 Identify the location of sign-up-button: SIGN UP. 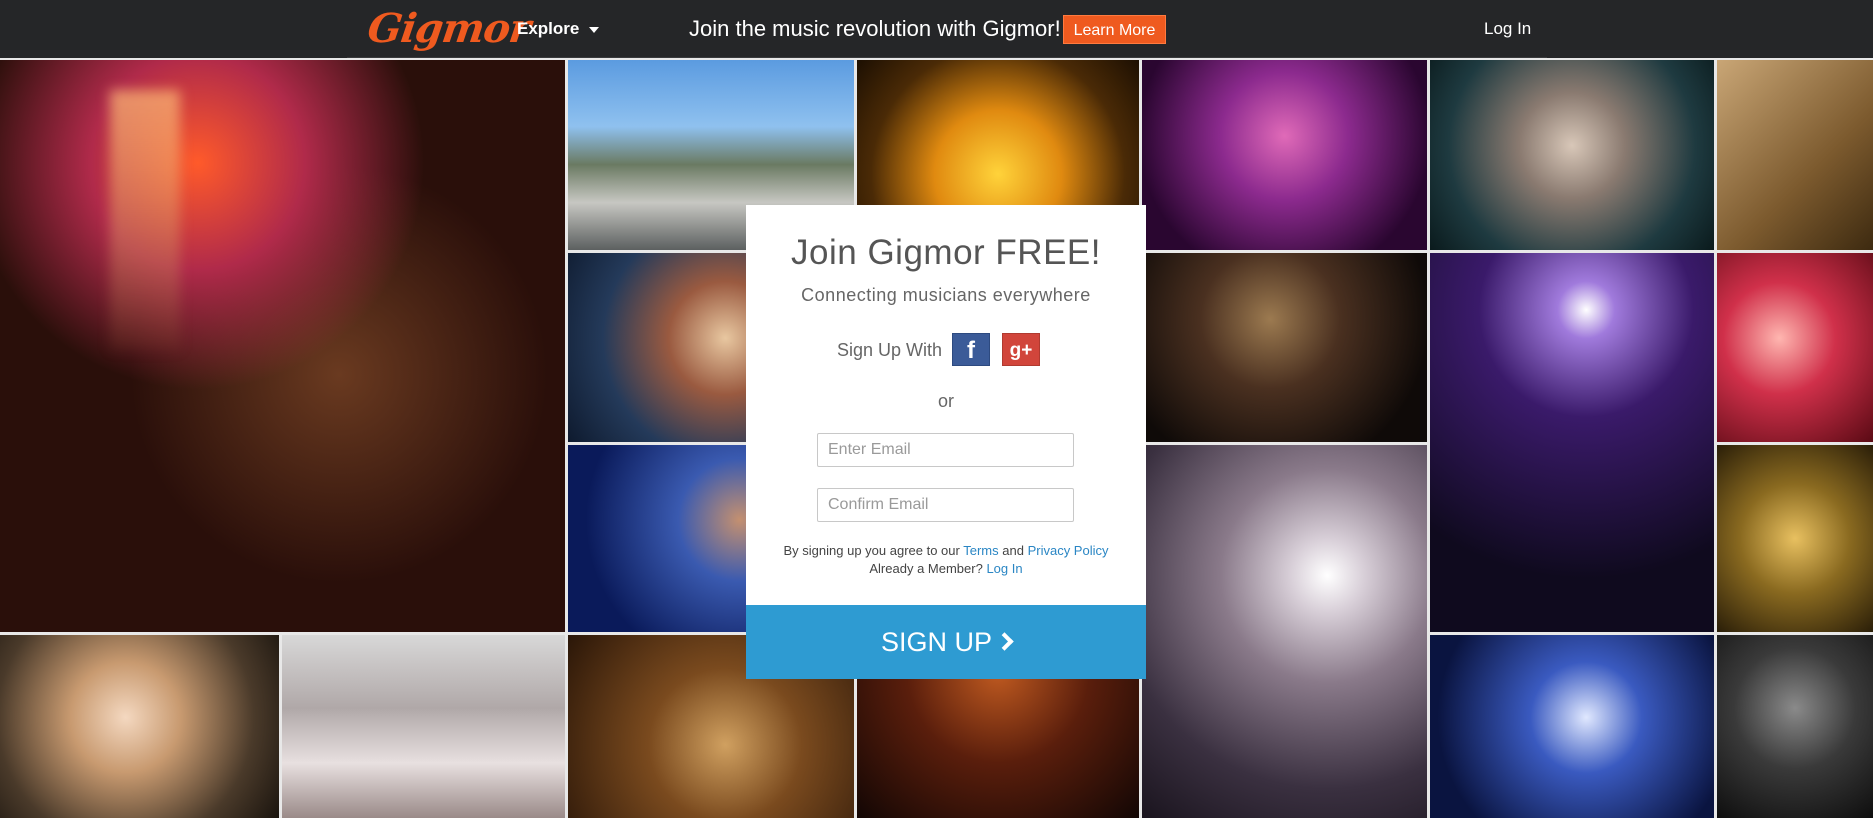
(946, 642).